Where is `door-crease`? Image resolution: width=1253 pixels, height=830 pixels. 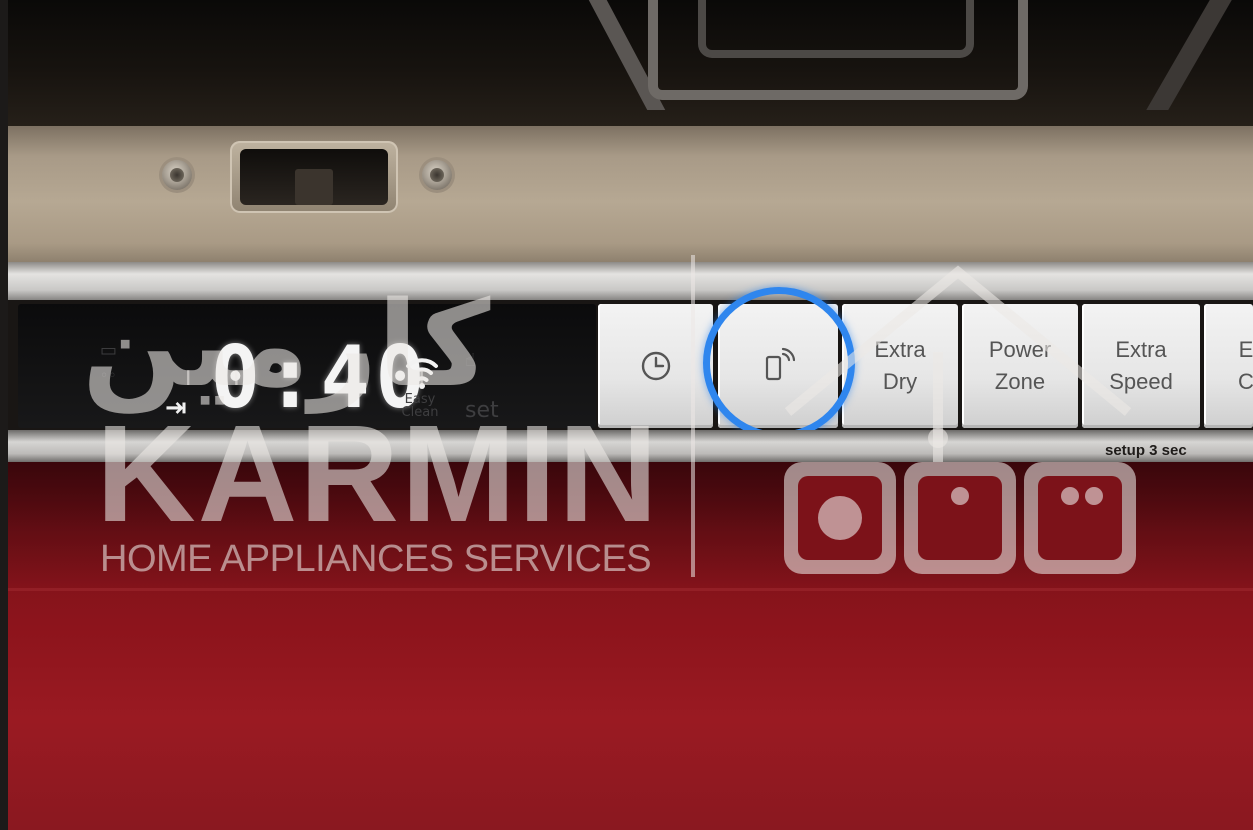
door-crease is located at coordinates (630, 589).